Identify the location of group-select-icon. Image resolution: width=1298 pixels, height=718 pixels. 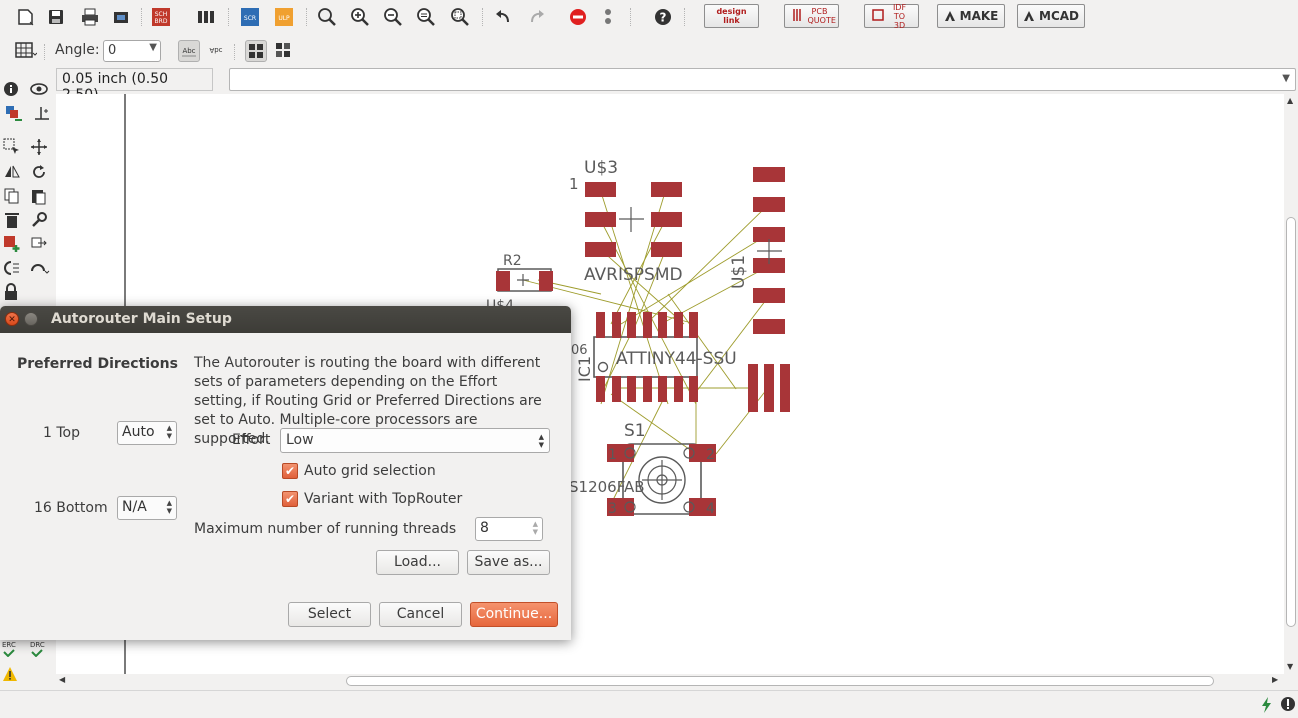
(12, 147).